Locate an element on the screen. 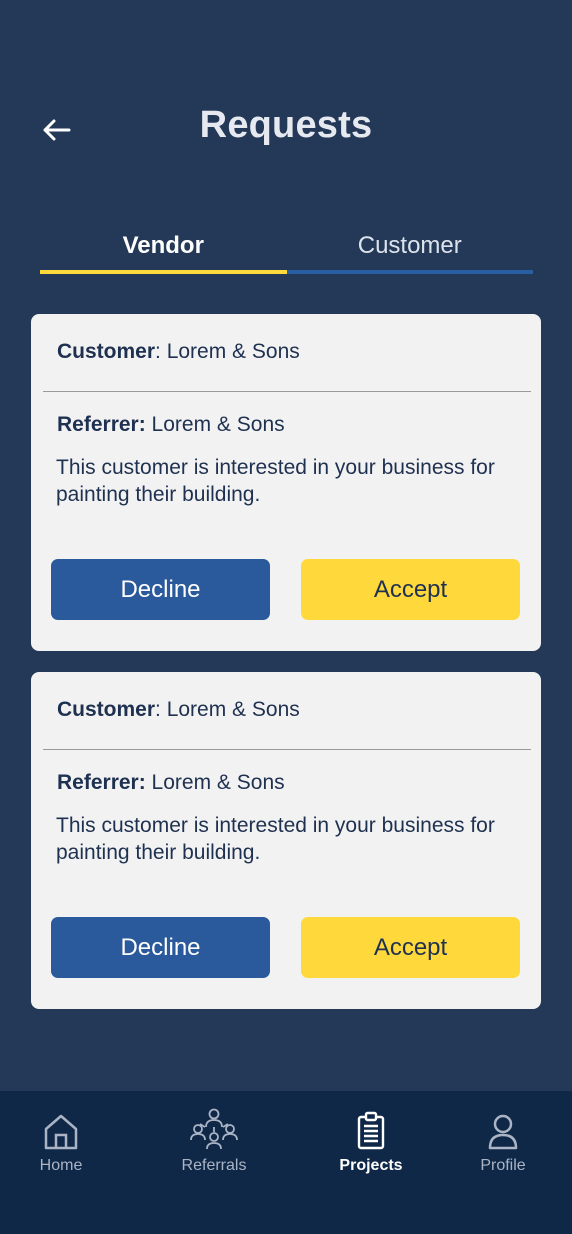 The image size is (572, 1234). nav-label-profile: Profile is located at coordinates (503, 1165).